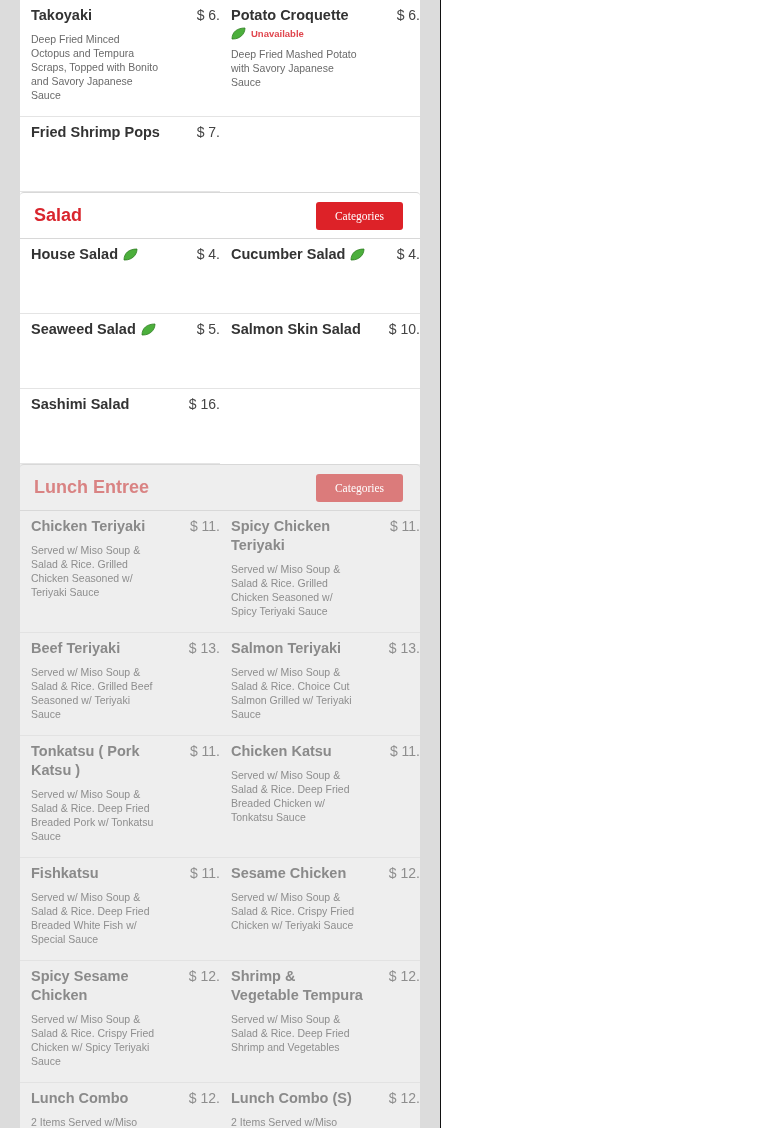 The image size is (770, 1128). Describe the element at coordinates (93, 1040) in the screenshot. I see `item-description: Served w/ Miso Soup & Salad & Rice. Crispy Fried Chicken w/ Spicy Teriyaki Sauce` at that location.